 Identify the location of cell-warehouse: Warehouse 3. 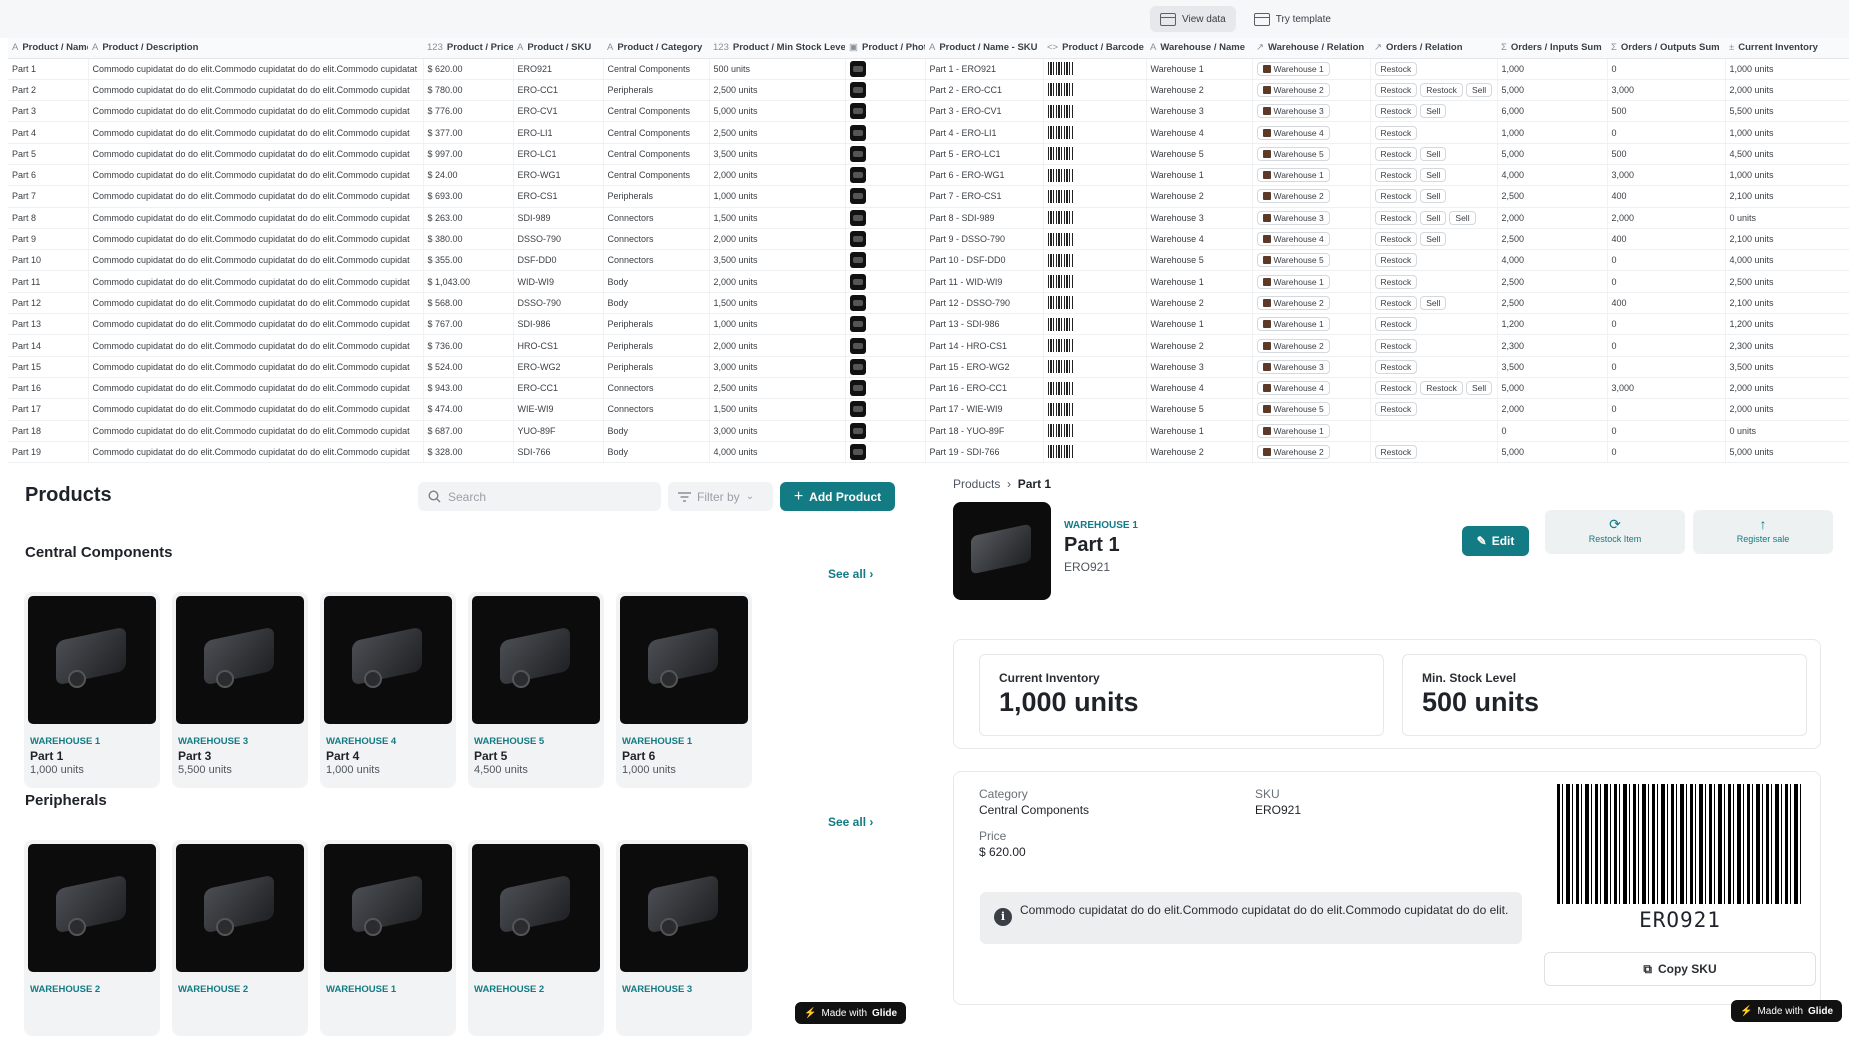
(1199, 367).